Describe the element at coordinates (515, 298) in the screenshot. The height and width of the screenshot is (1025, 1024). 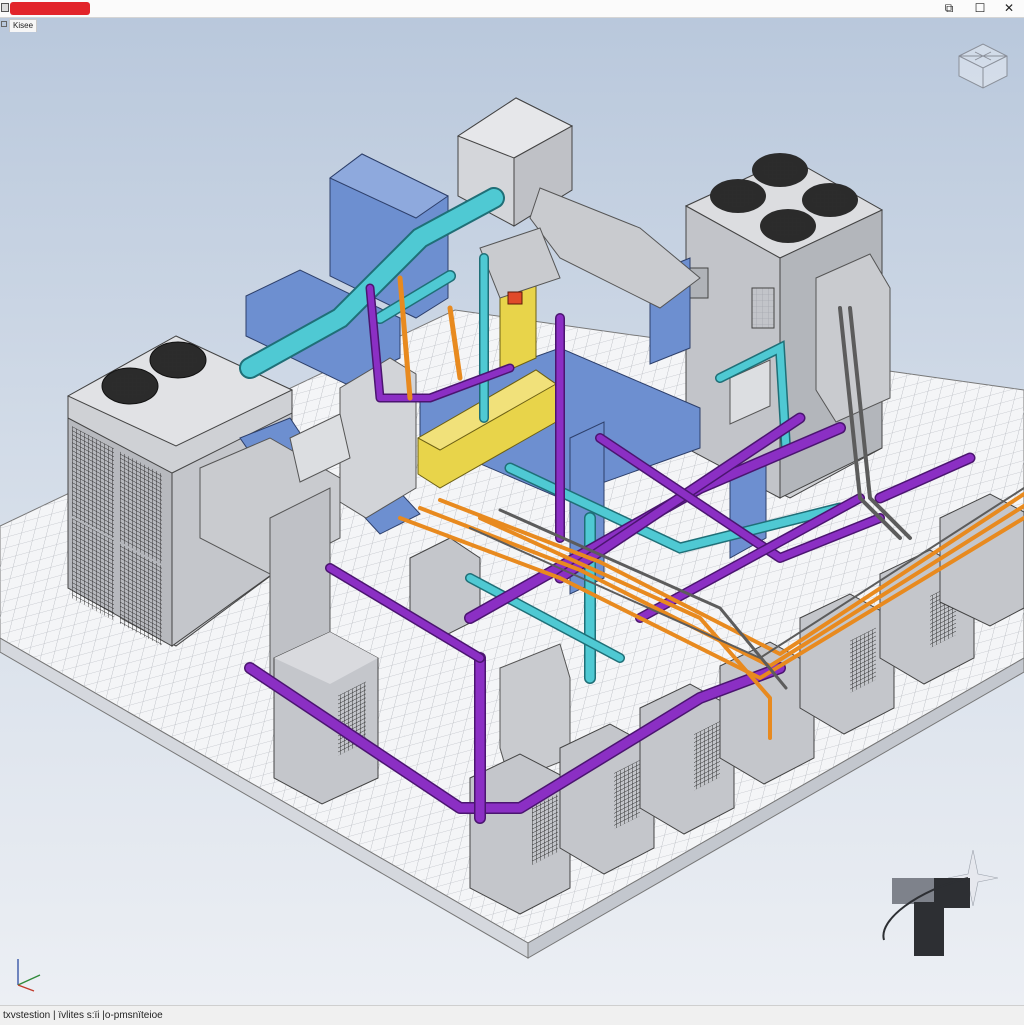
I see `valve-marker` at that location.